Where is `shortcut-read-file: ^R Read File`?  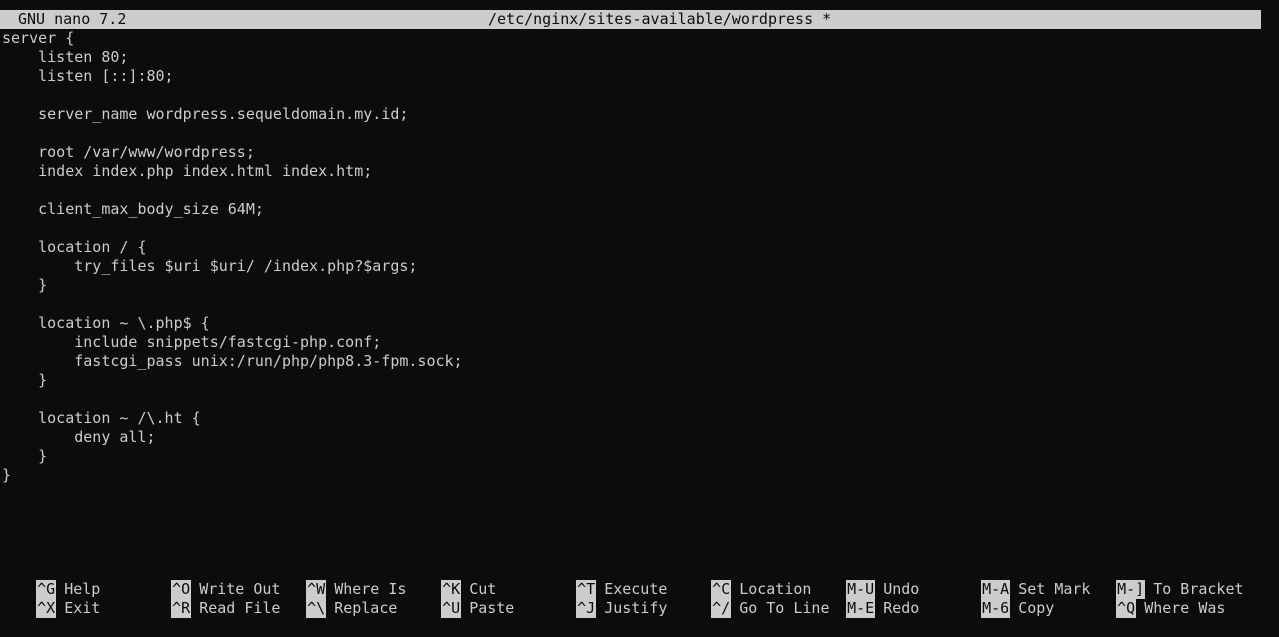
shortcut-read-file: ^R Read File is located at coordinates (207, 599).